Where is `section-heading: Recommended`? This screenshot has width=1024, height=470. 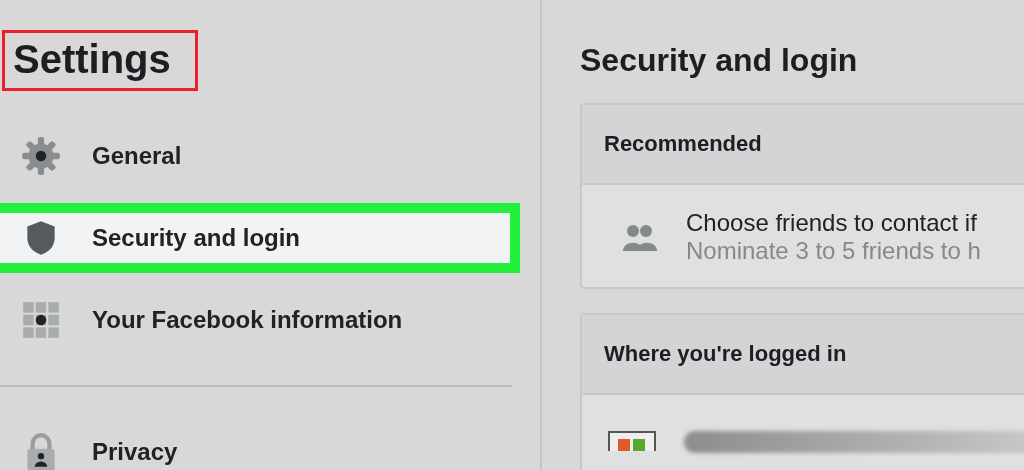
section-heading: Recommended is located at coordinates (803, 145).